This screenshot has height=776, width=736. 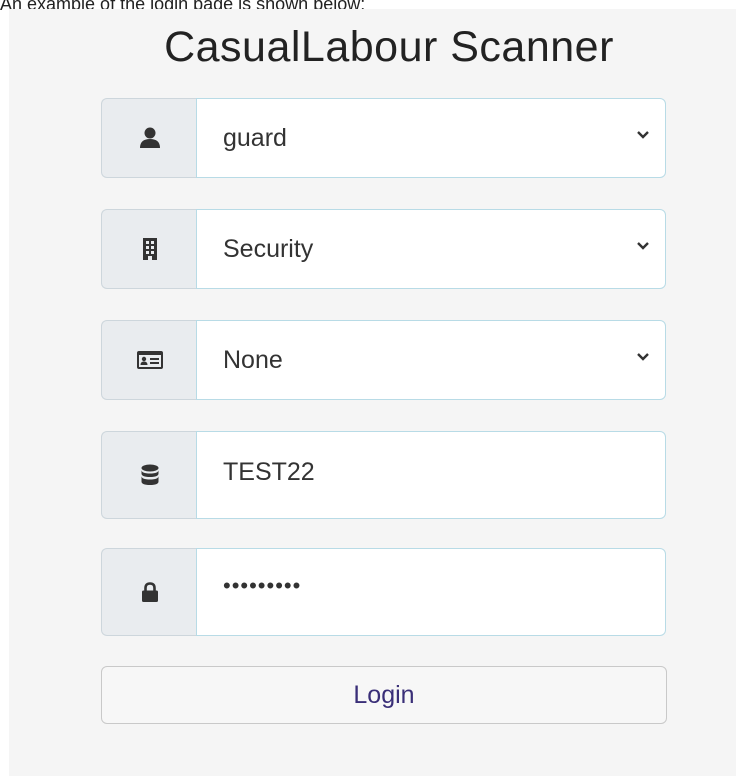 I want to click on user-select-value: guard, so click(x=255, y=137).